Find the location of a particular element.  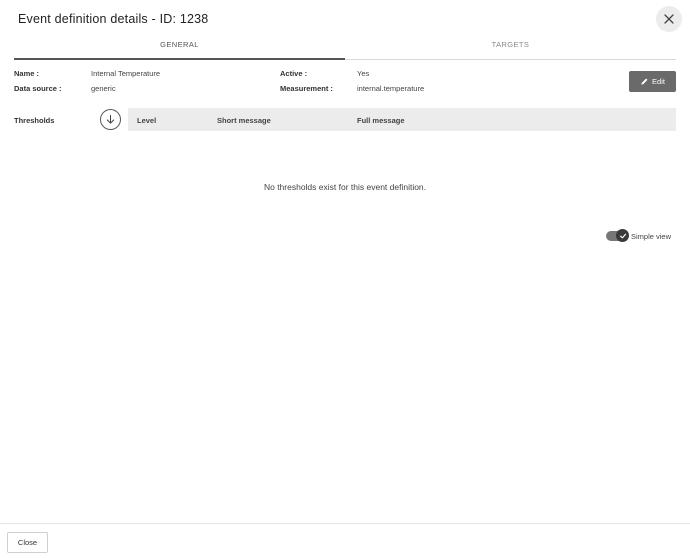

thresholds-sort-button is located at coordinates (110, 119).